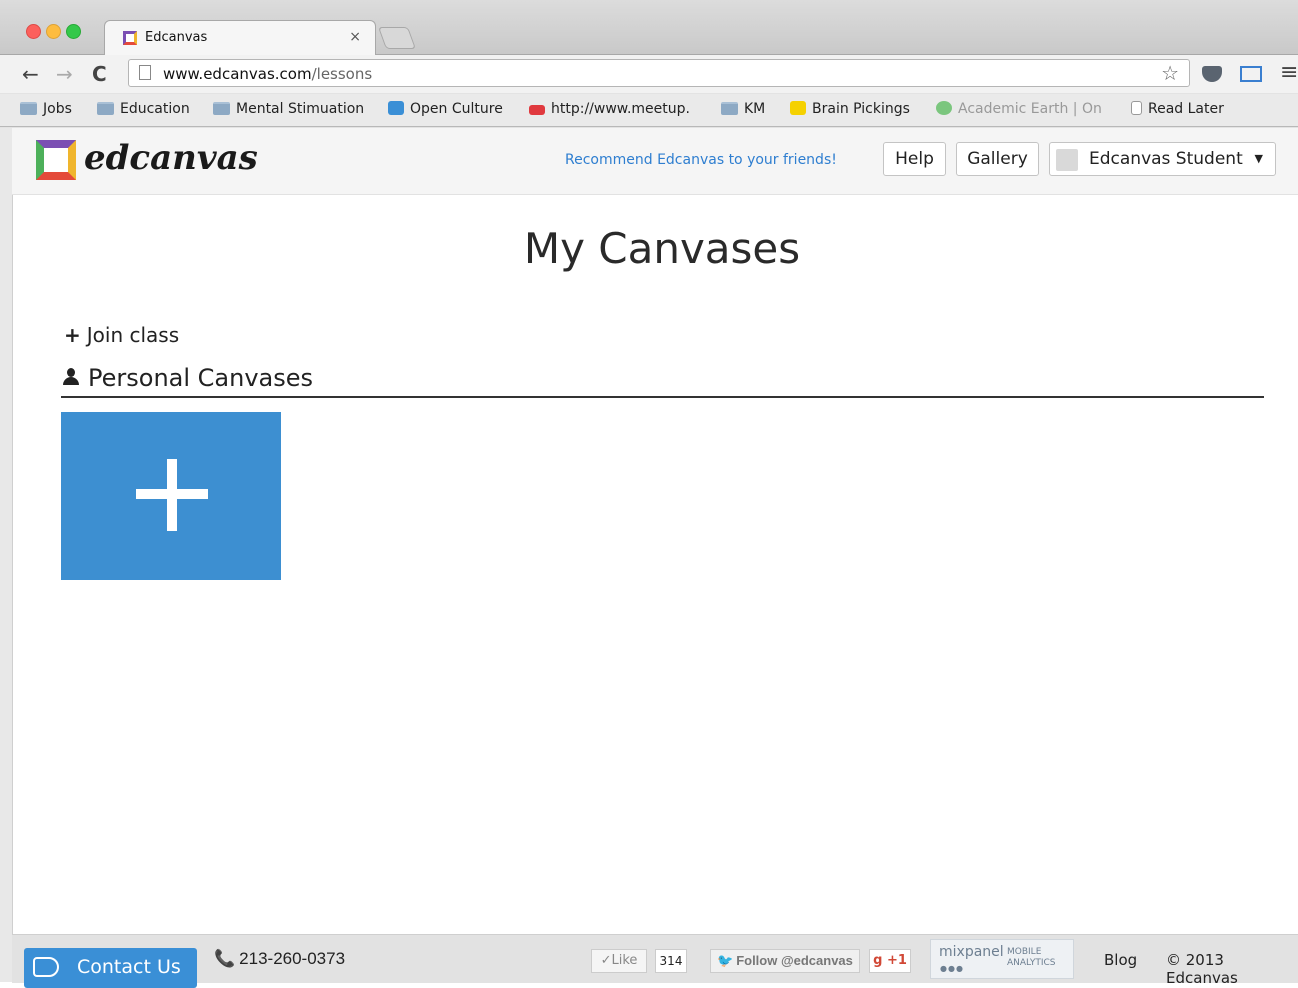 This screenshot has width=1298, height=988. What do you see at coordinates (619, 961) in the screenshot?
I see `facebook-like-button: ✓Like` at bounding box center [619, 961].